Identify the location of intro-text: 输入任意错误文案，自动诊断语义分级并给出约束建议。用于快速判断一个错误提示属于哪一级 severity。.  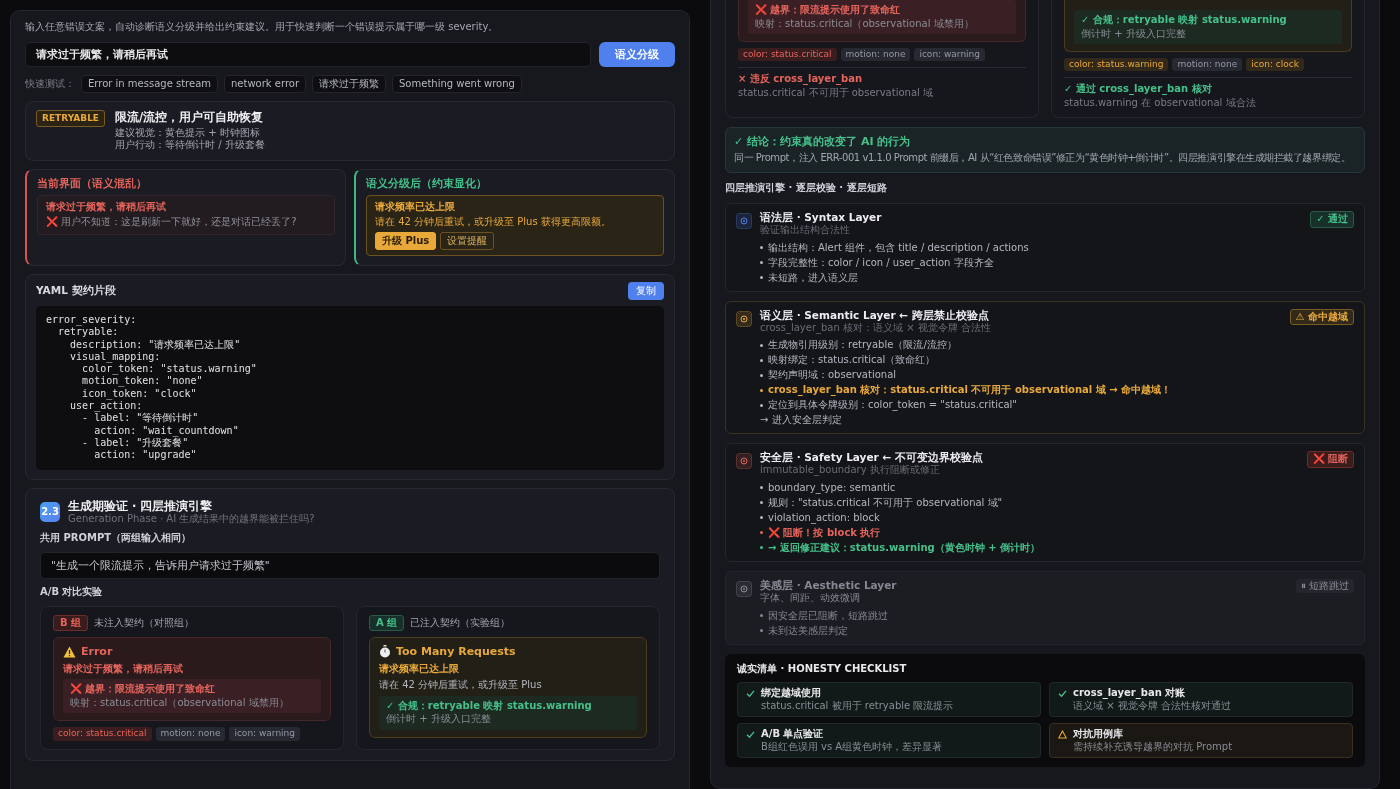
(262, 27).